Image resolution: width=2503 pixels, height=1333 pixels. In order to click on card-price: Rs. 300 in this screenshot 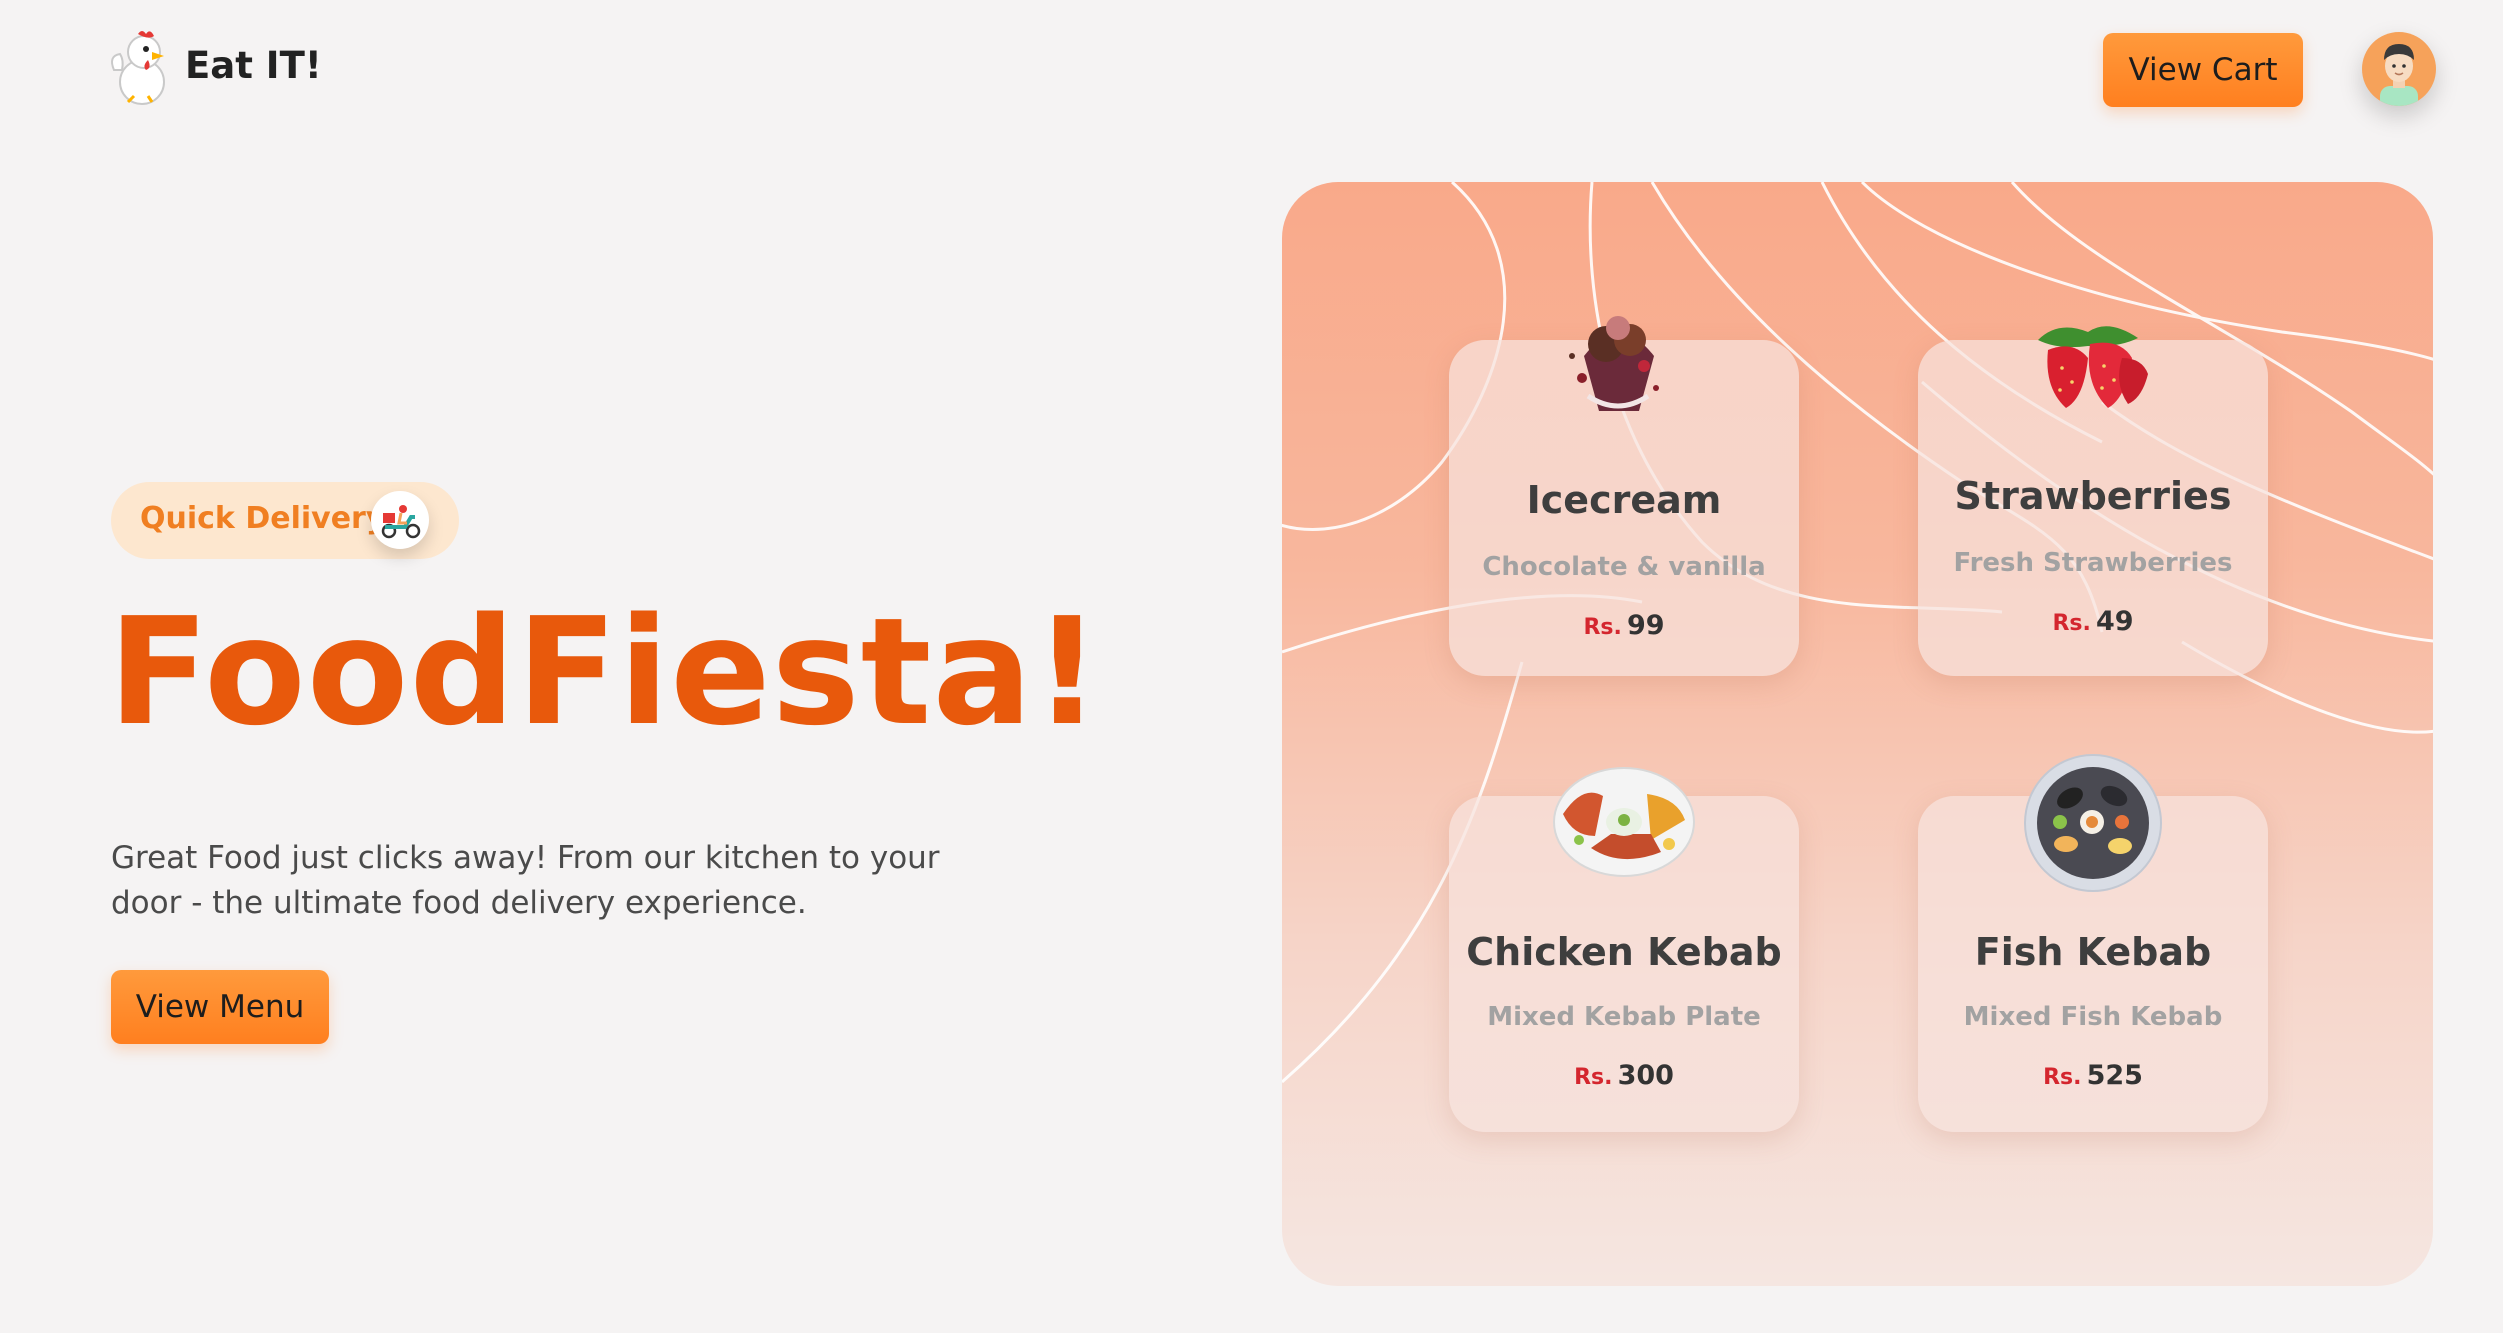, I will do `click(1624, 1075)`.